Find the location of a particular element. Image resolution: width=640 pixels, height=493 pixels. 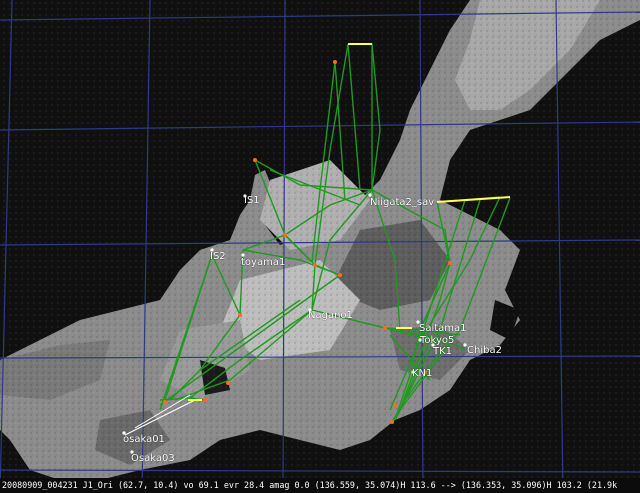

station-label-osaka03: Osaka03 is located at coordinates (153, 458).